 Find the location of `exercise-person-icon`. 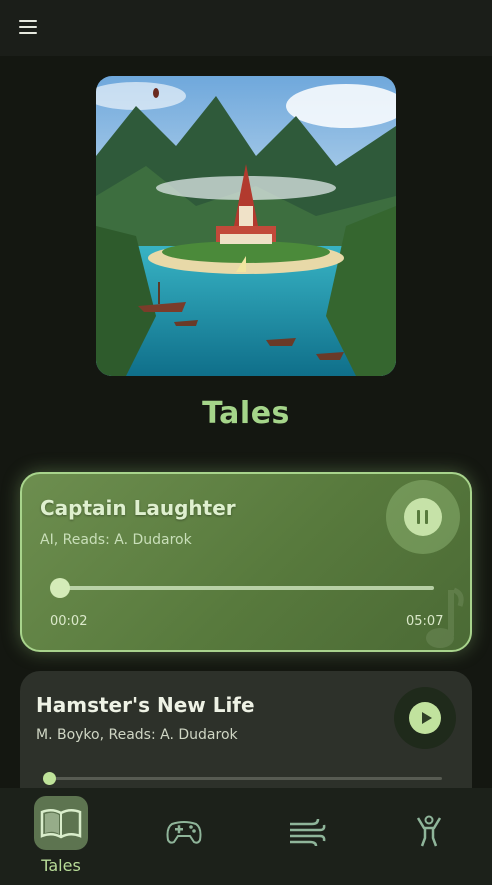

exercise-person-icon is located at coordinates (429, 831).